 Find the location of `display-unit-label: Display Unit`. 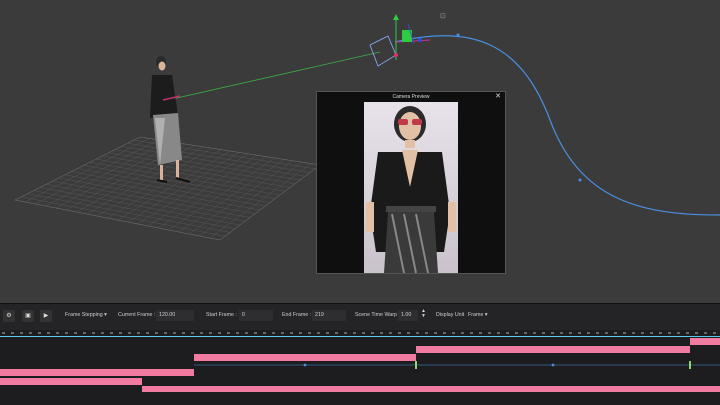

display-unit-label: Display Unit is located at coordinates (450, 315).